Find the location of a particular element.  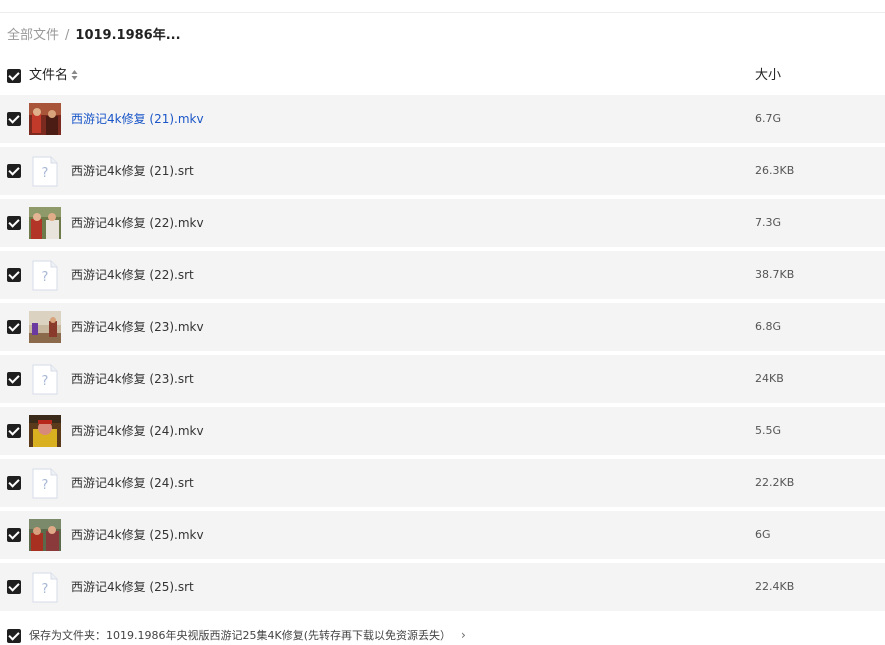

file-row: ? 西游记4k修复 (21).srt 26.3KB is located at coordinates (442, 171).